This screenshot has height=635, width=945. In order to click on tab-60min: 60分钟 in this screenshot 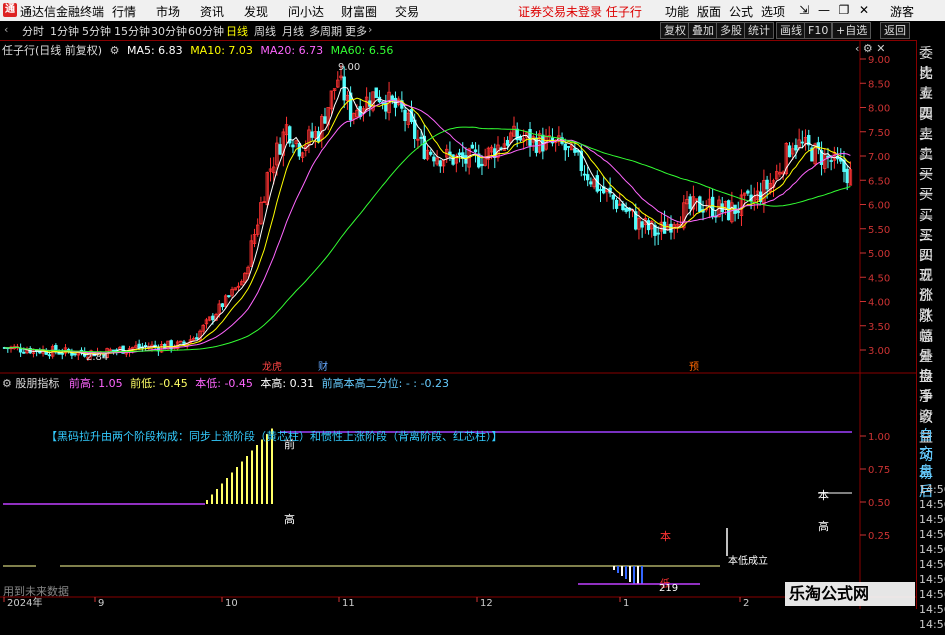, I will do `click(206, 31)`.